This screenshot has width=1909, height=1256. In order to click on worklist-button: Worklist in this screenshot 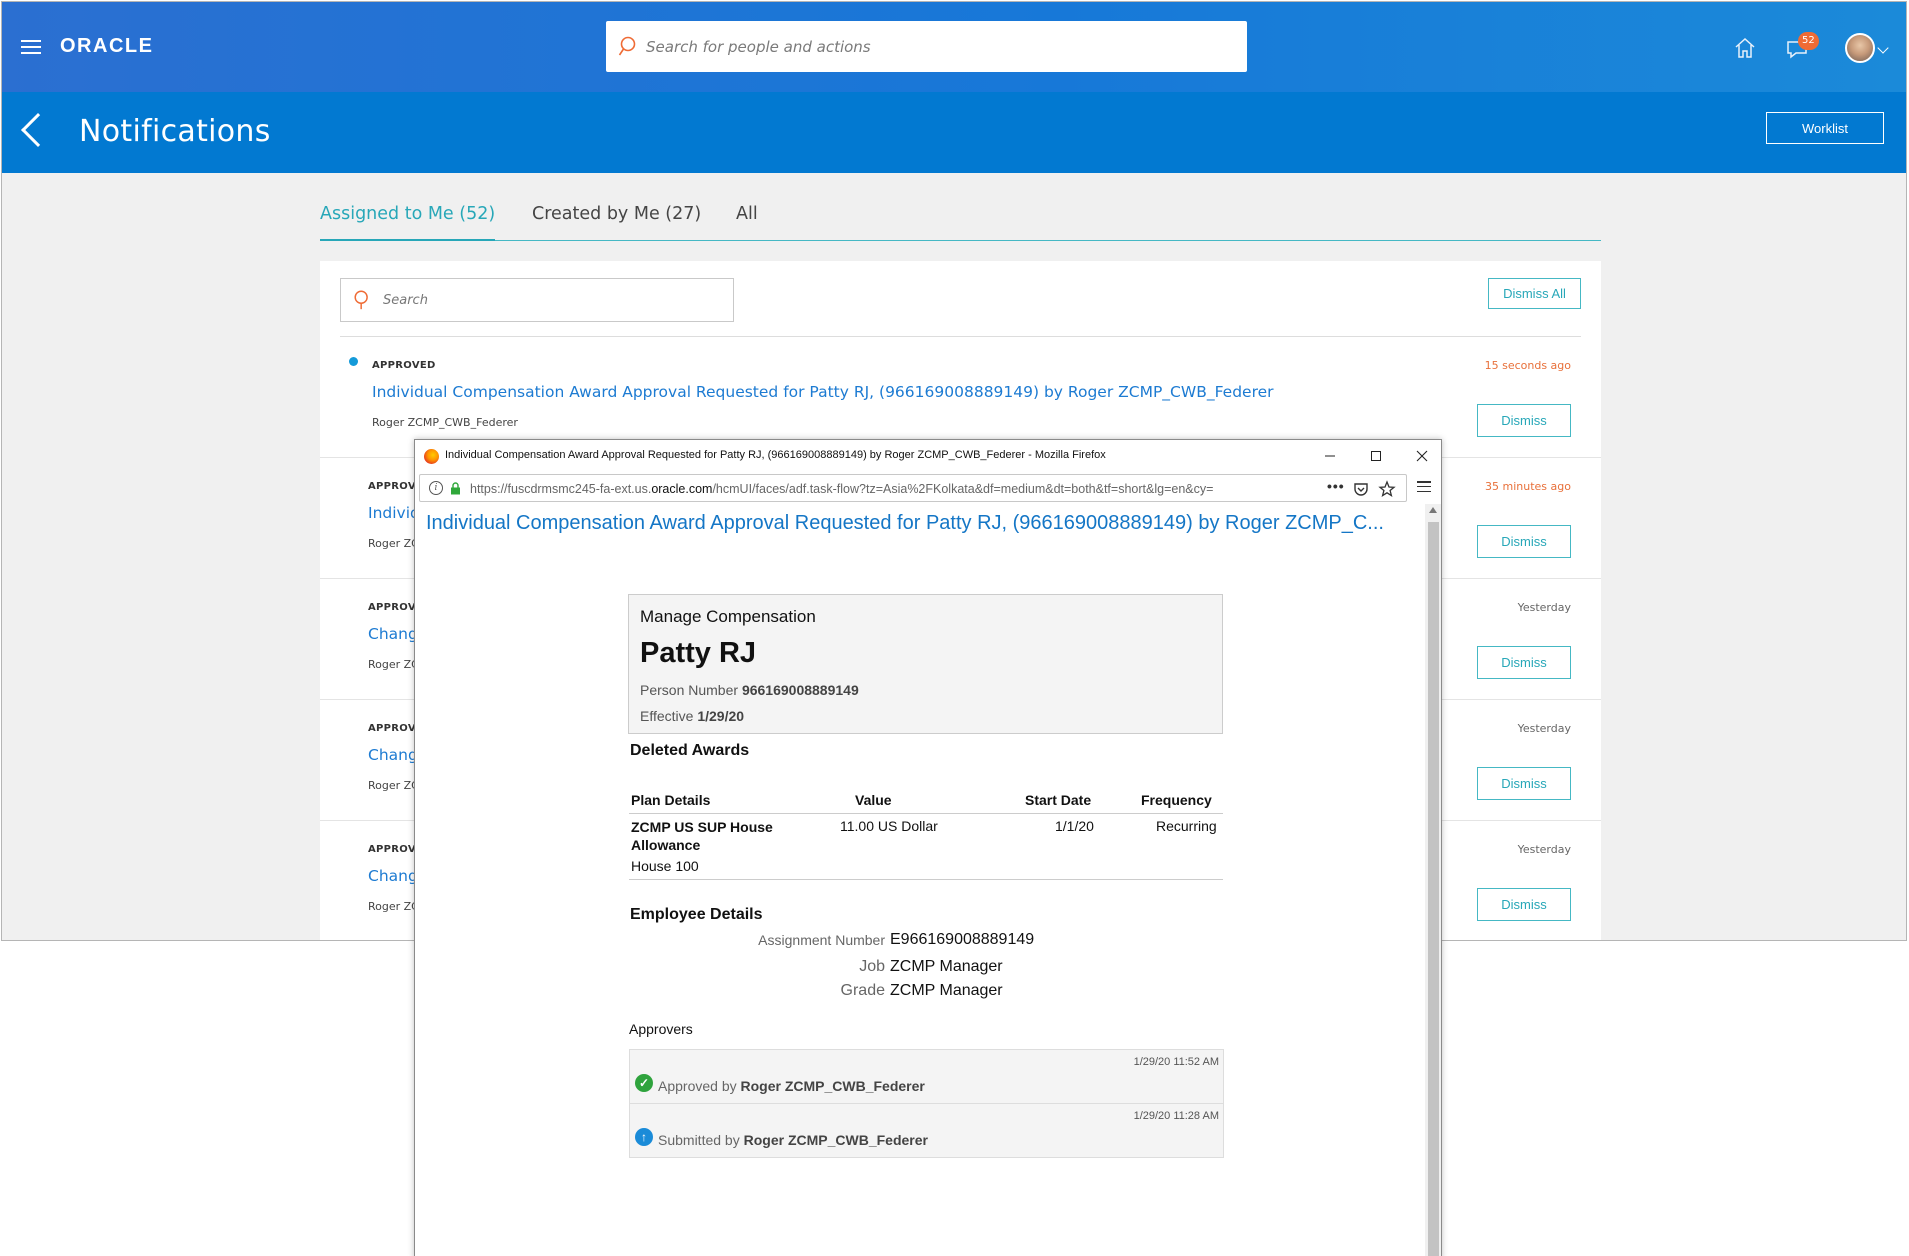, I will do `click(1825, 128)`.